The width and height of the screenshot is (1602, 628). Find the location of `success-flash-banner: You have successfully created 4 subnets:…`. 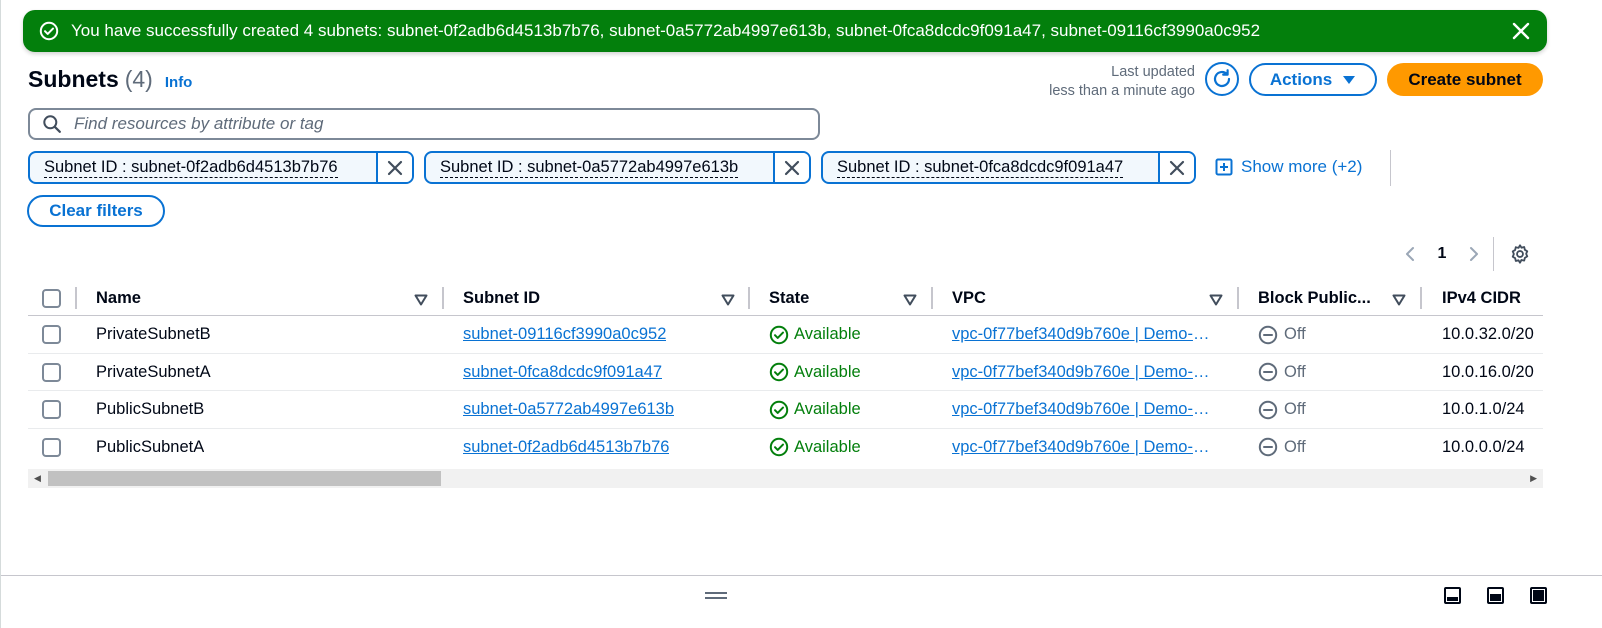

success-flash-banner: You have successfully created 4 subnets:… is located at coordinates (785, 31).